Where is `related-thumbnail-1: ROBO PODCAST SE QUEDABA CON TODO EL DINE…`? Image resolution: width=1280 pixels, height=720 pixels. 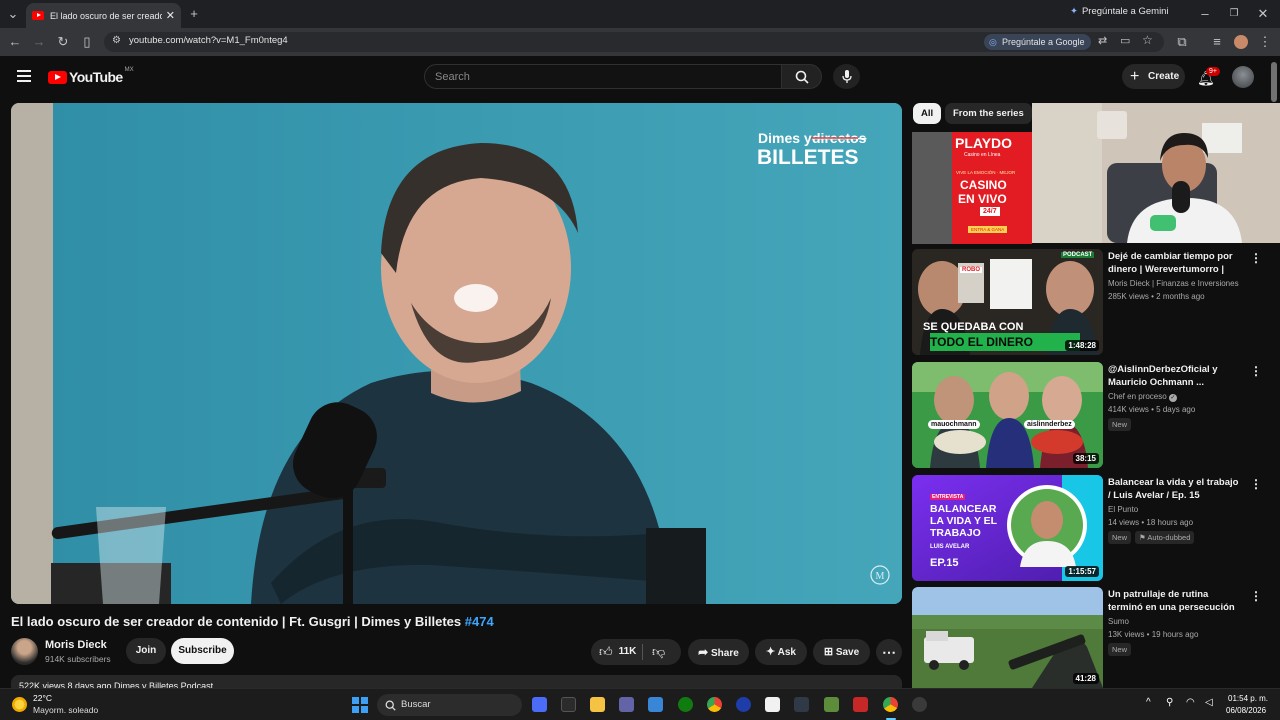 related-thumbnail-1: ROBO PODCAST SE QUEDABA CON TODO EL DINE… is located at coordinates (1007, 302).